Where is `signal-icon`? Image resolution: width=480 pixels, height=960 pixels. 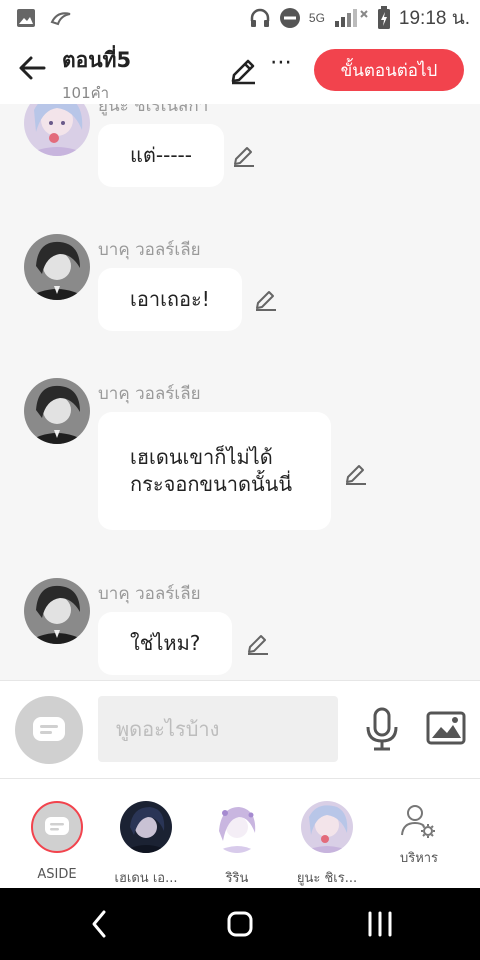
signal-icon is located at coordinates (351, 18).